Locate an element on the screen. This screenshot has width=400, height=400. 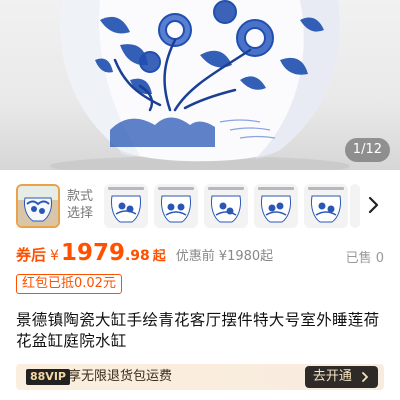
vip-button-label: 去开通 is located at coordinates (332, 376).